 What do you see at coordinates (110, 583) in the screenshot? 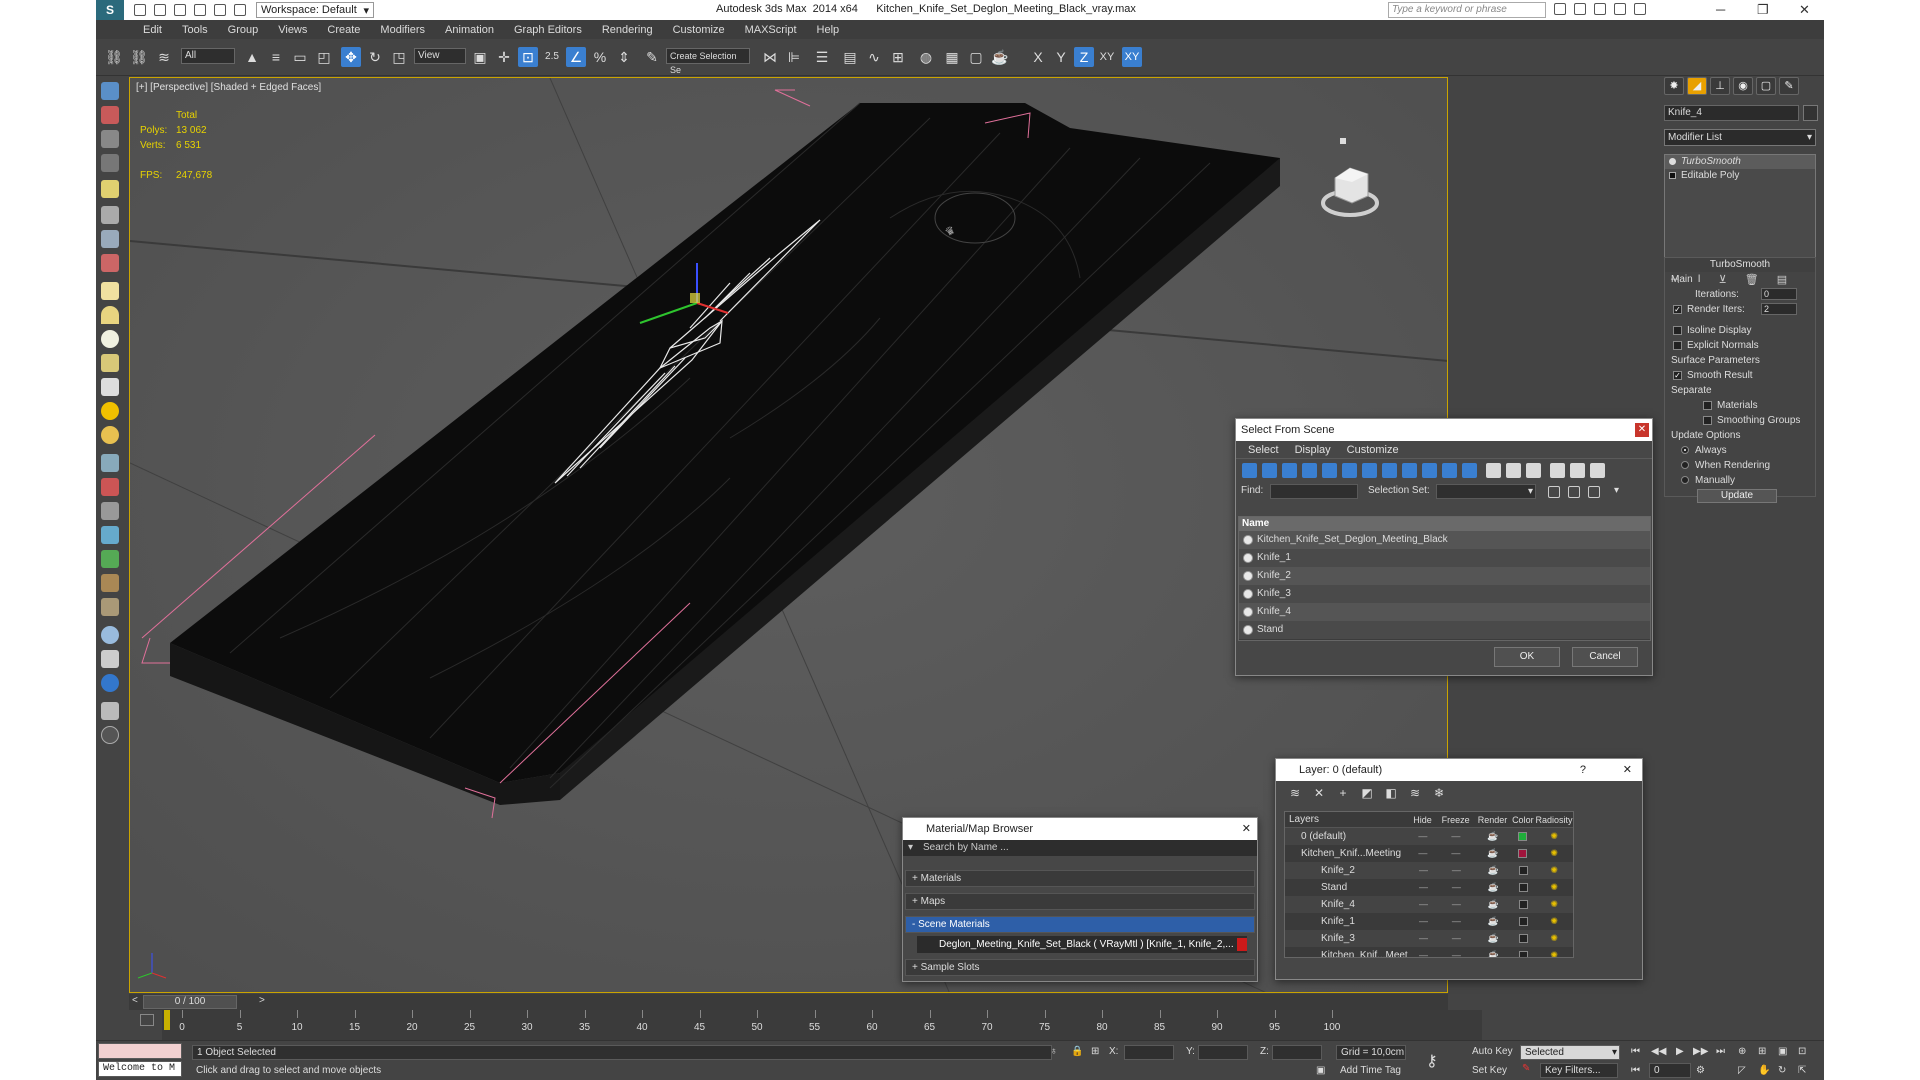
I see `hair-icon` at bounding box center [110, 583].